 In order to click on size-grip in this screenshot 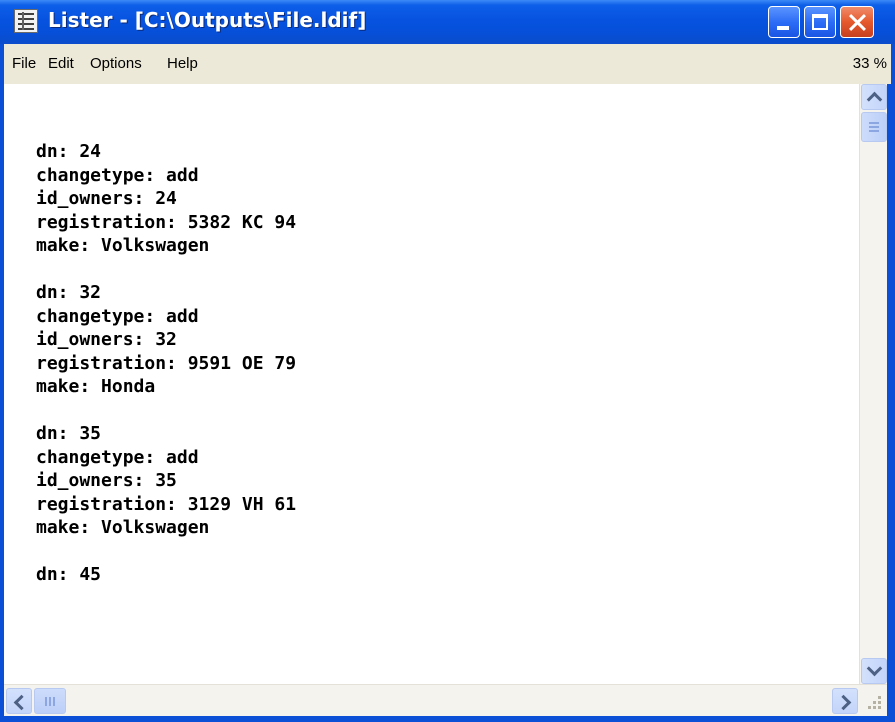, I will do `click(873, 701)`.